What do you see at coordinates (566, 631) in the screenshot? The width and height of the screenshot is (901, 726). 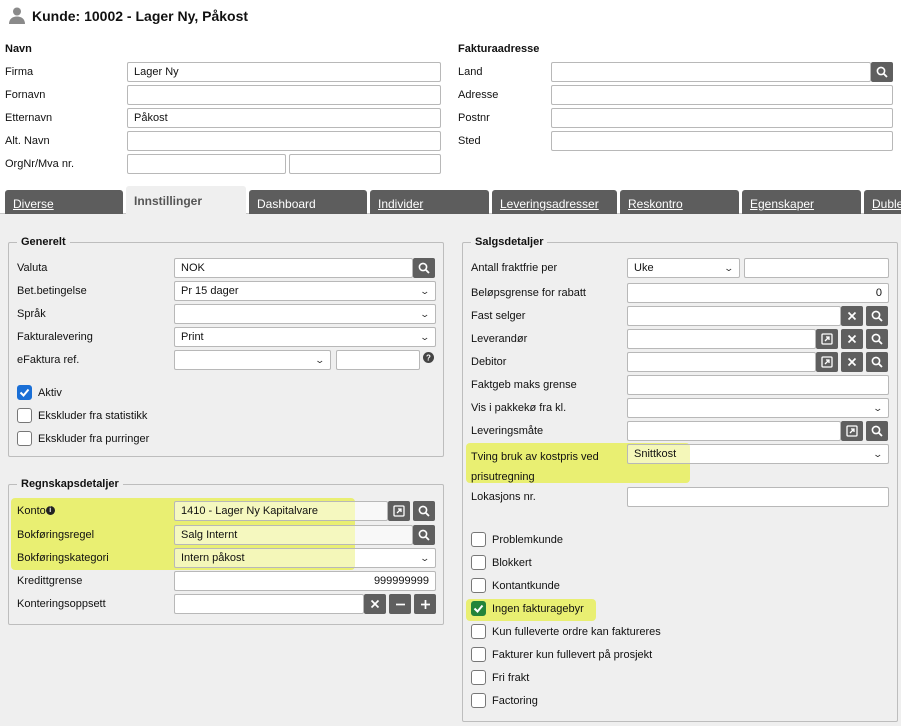 I see `check-row: Kun fulleverte ordre kan faktureres` at bounding box center [566, 631].